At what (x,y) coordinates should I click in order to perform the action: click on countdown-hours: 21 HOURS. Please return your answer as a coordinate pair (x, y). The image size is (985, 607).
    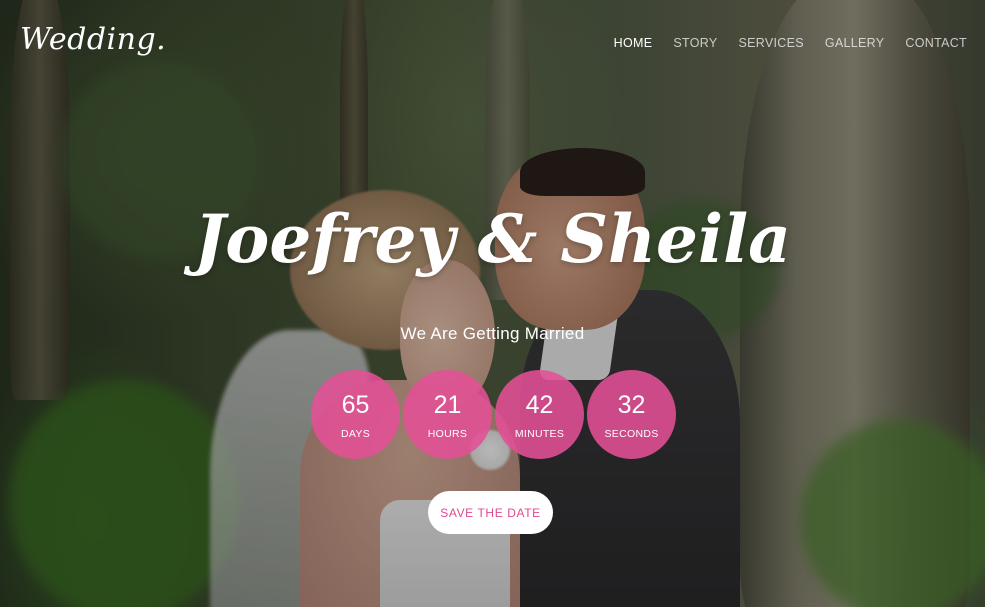
    Looking at the image, I should click on (447, 414).